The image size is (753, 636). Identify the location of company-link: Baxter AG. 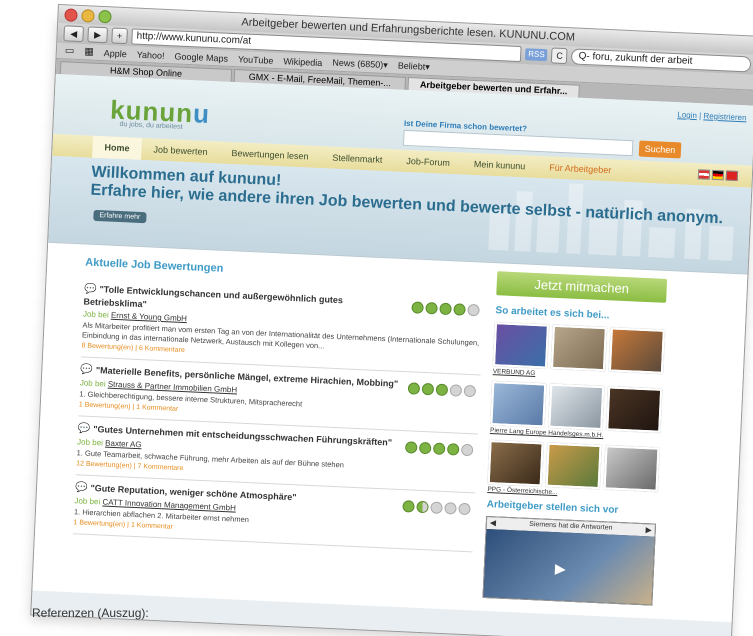
(123, 444).